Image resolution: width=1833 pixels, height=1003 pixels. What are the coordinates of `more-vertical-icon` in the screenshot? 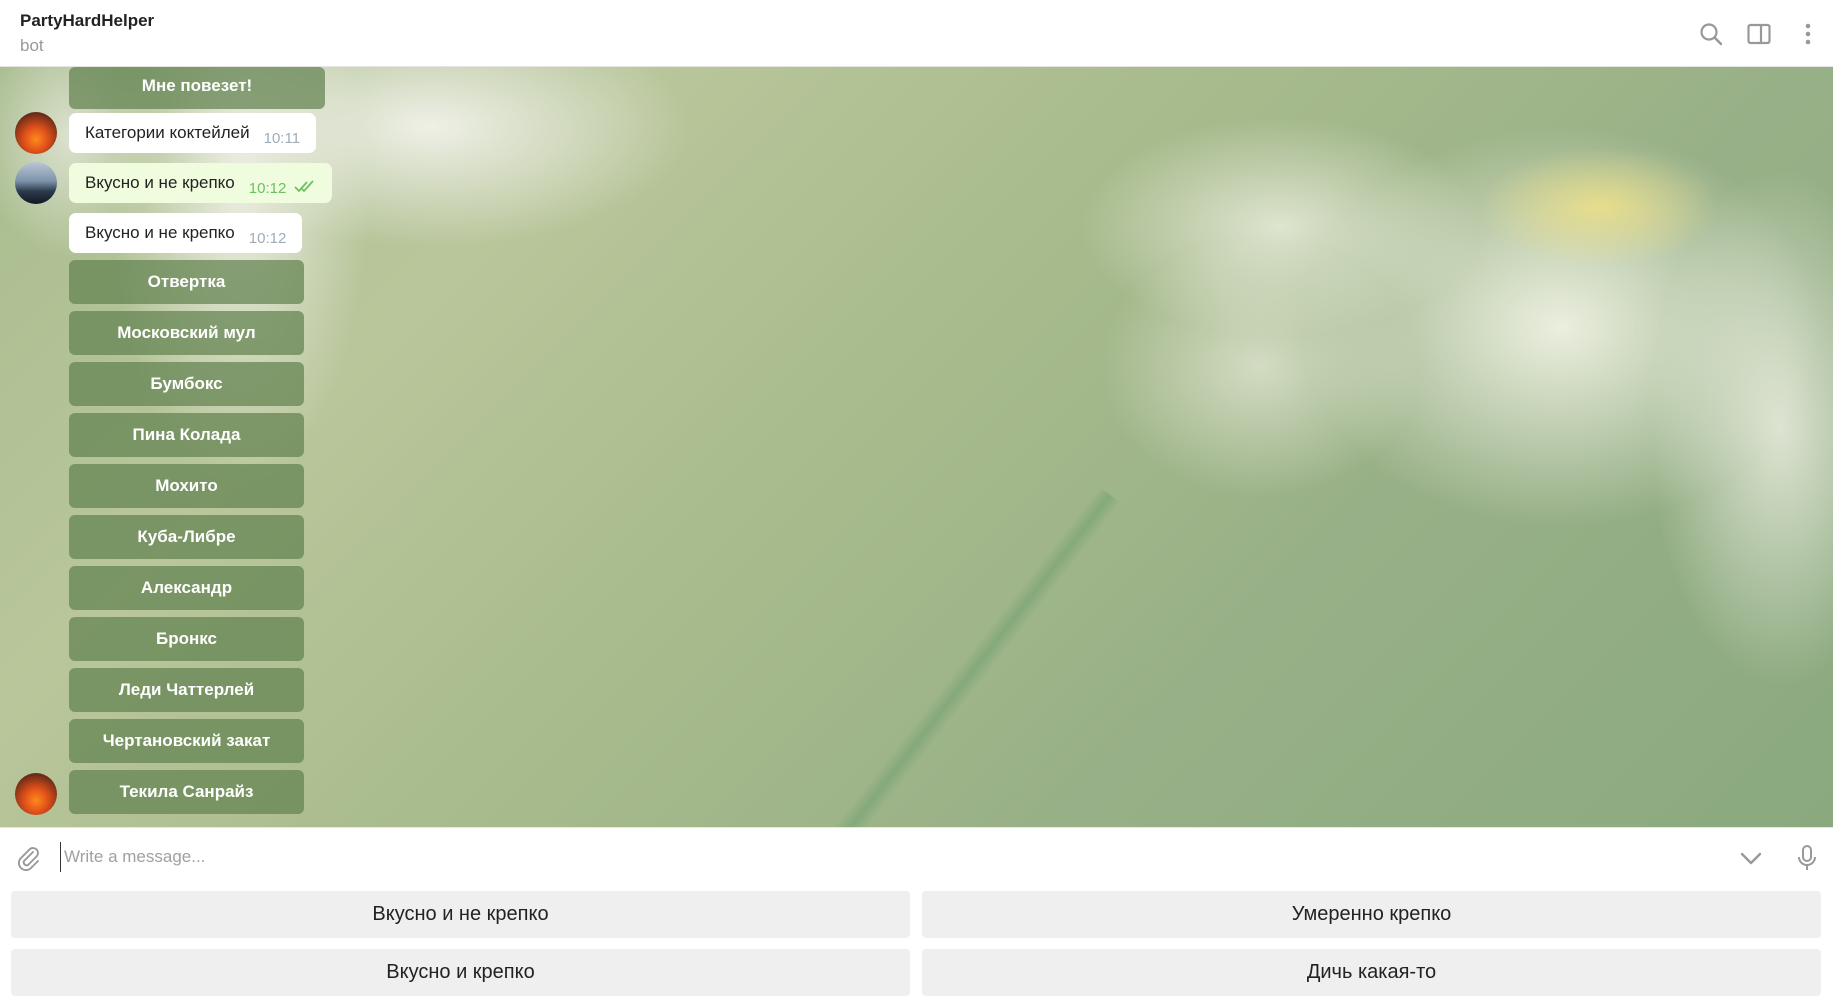 It's located at (1808, 34).